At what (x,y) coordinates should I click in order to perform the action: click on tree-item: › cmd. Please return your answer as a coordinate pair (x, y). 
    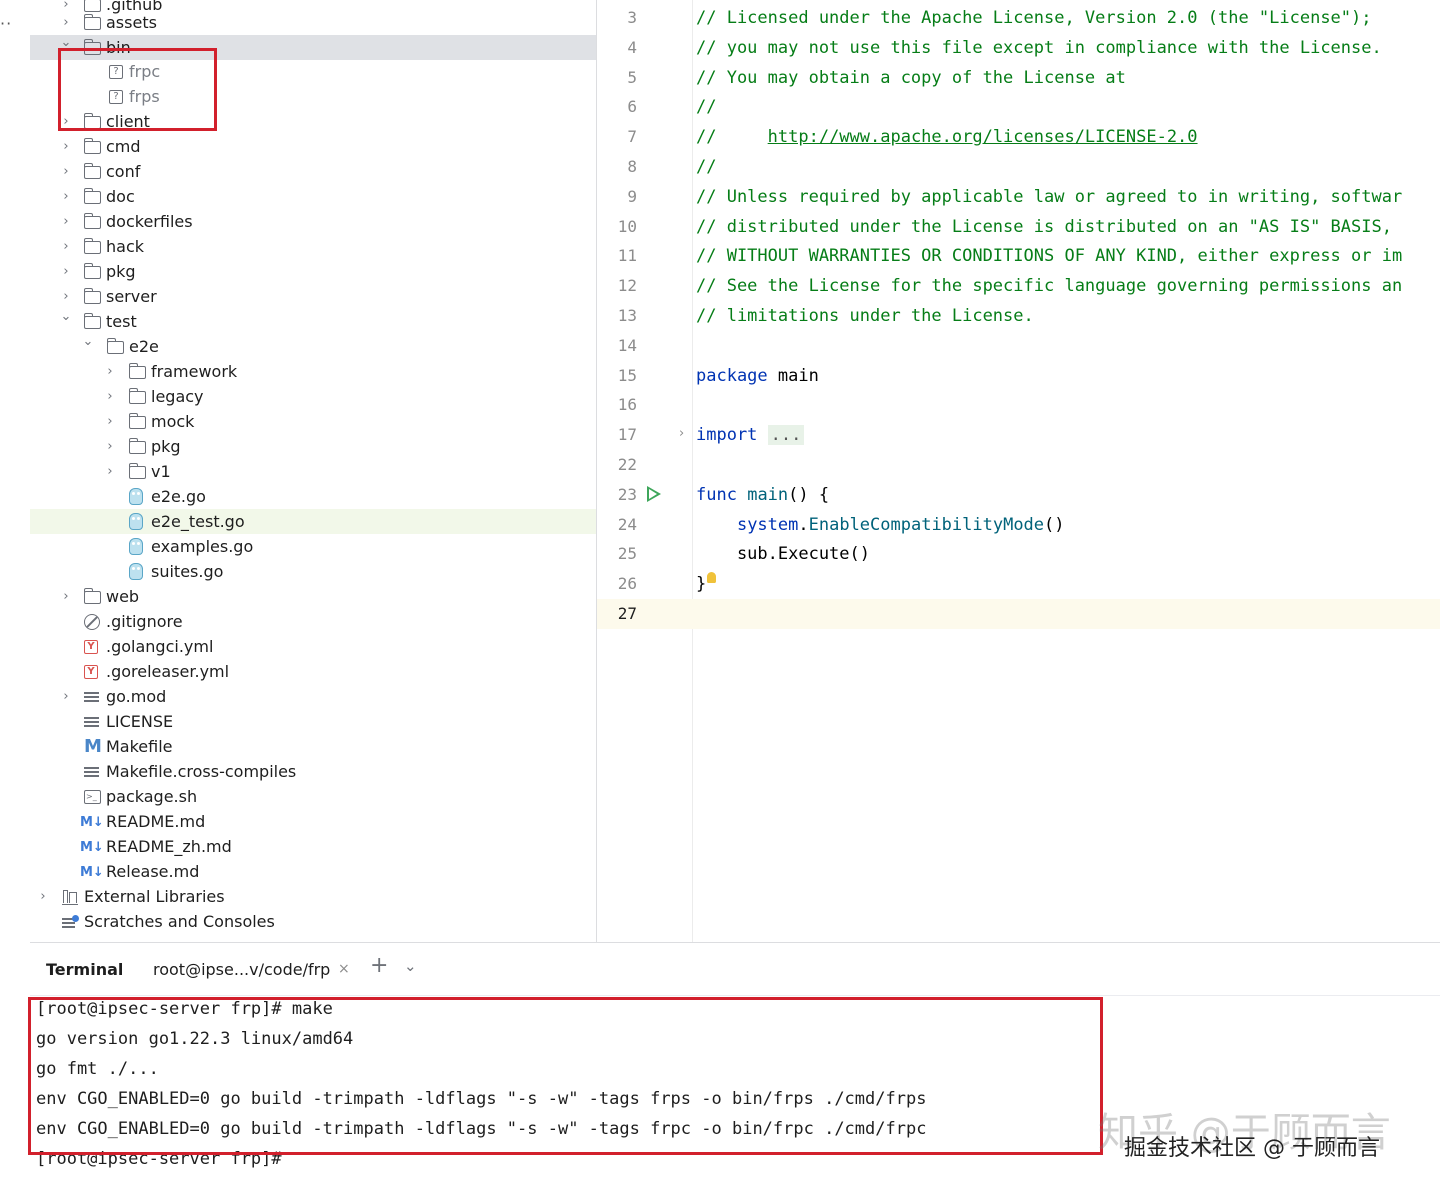
    Looking at the image, I should click on (313, 146).